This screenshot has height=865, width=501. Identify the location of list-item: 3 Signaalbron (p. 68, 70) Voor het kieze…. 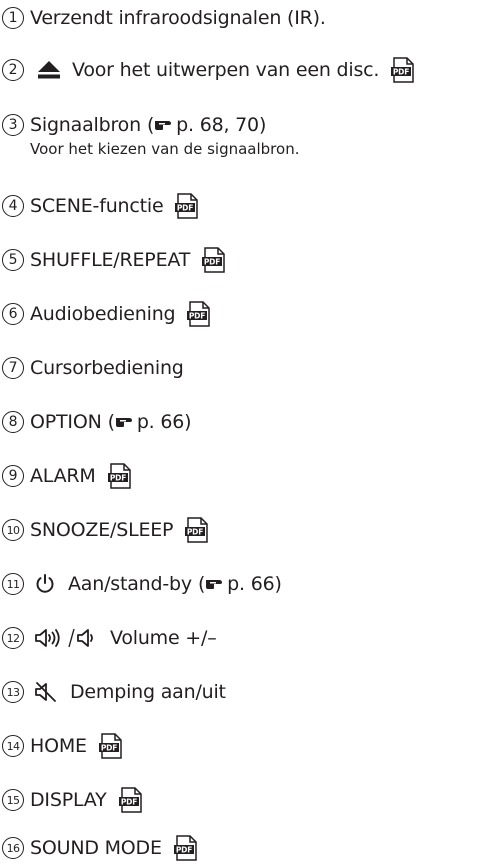
(250, 134).